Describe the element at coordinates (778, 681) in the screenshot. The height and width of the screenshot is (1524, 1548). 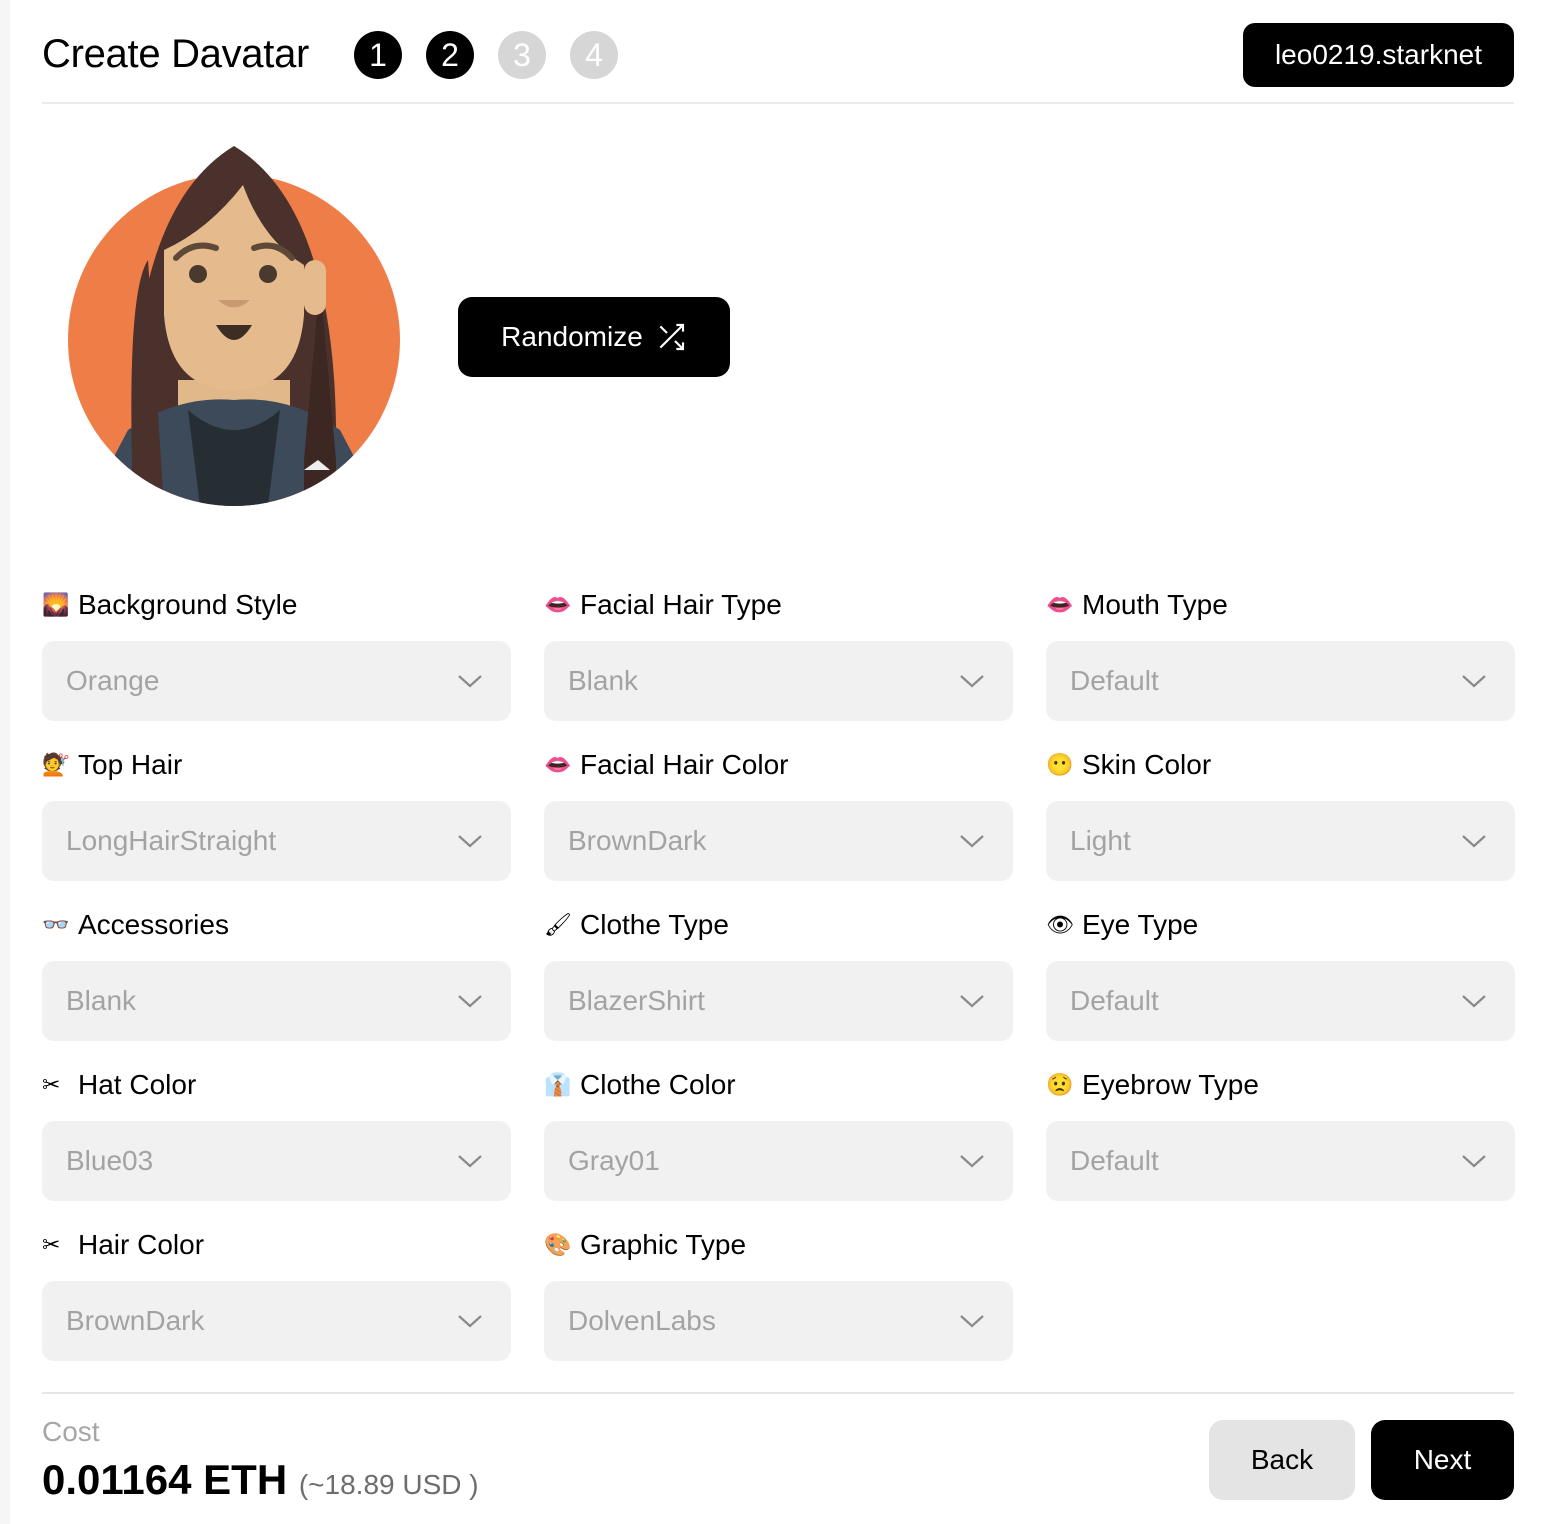
I see `facial-hair-type-select: Blank` at that location.